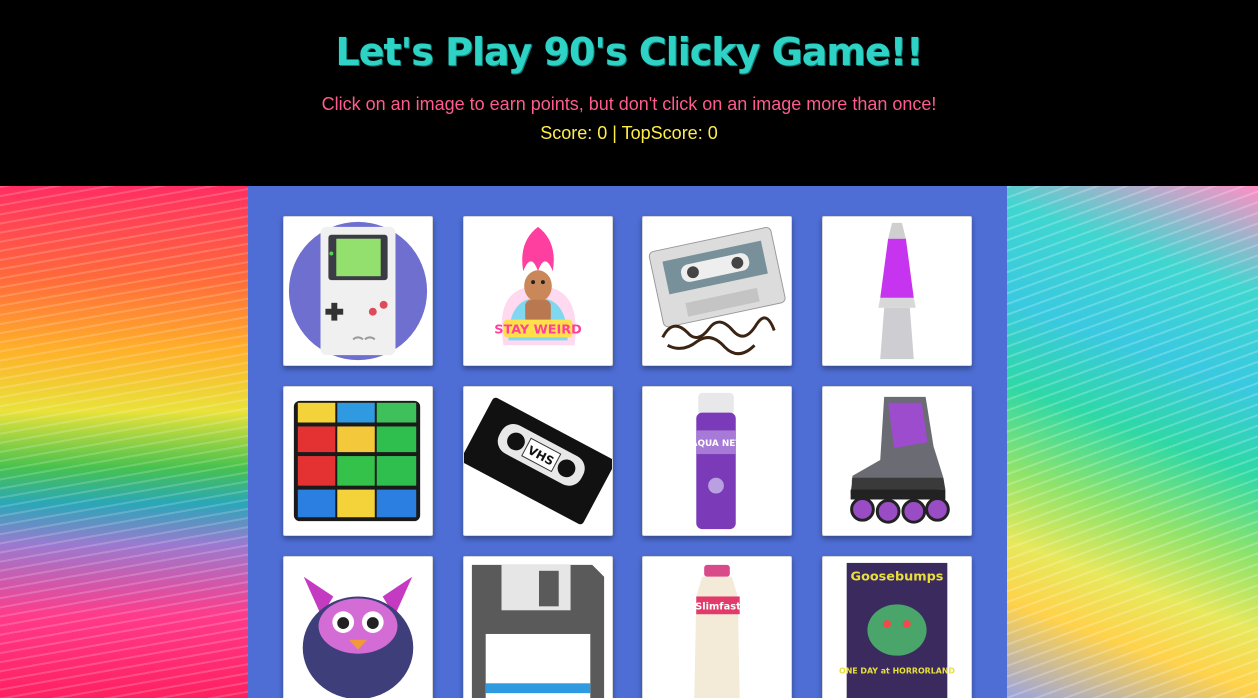 Image resolution: width=1258 pixels, height=698 pixels. I want to click on rubiks-cube-icon, so click(357, 461).